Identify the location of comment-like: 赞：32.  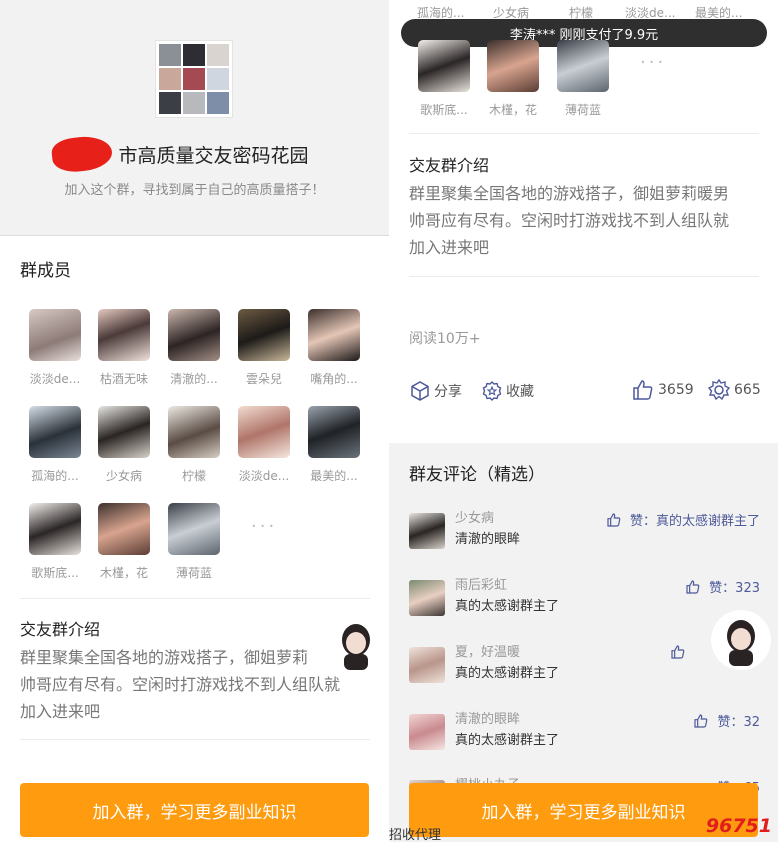
(726, 720).